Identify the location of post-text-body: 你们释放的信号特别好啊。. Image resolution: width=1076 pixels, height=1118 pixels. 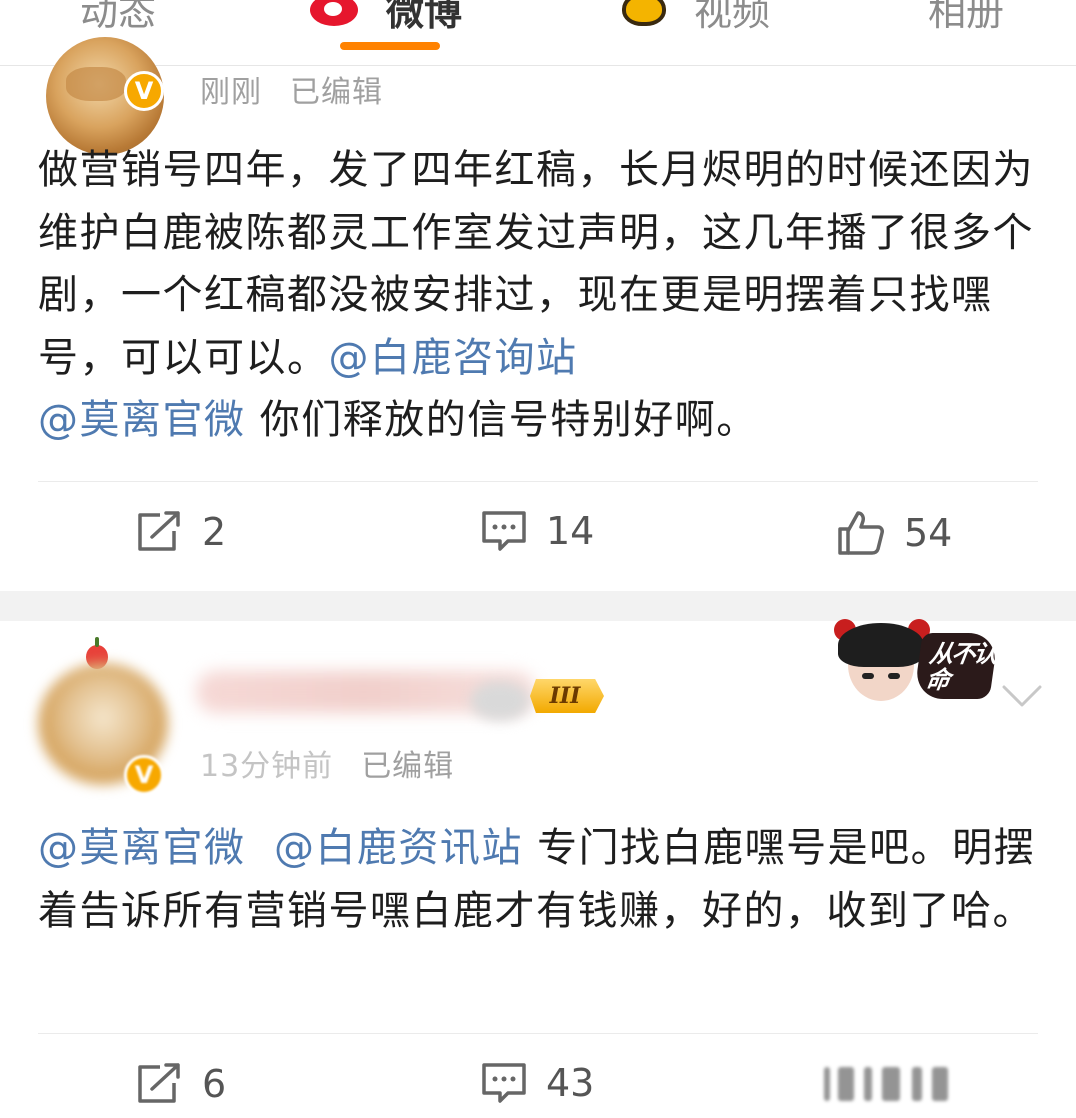
(508, 420).